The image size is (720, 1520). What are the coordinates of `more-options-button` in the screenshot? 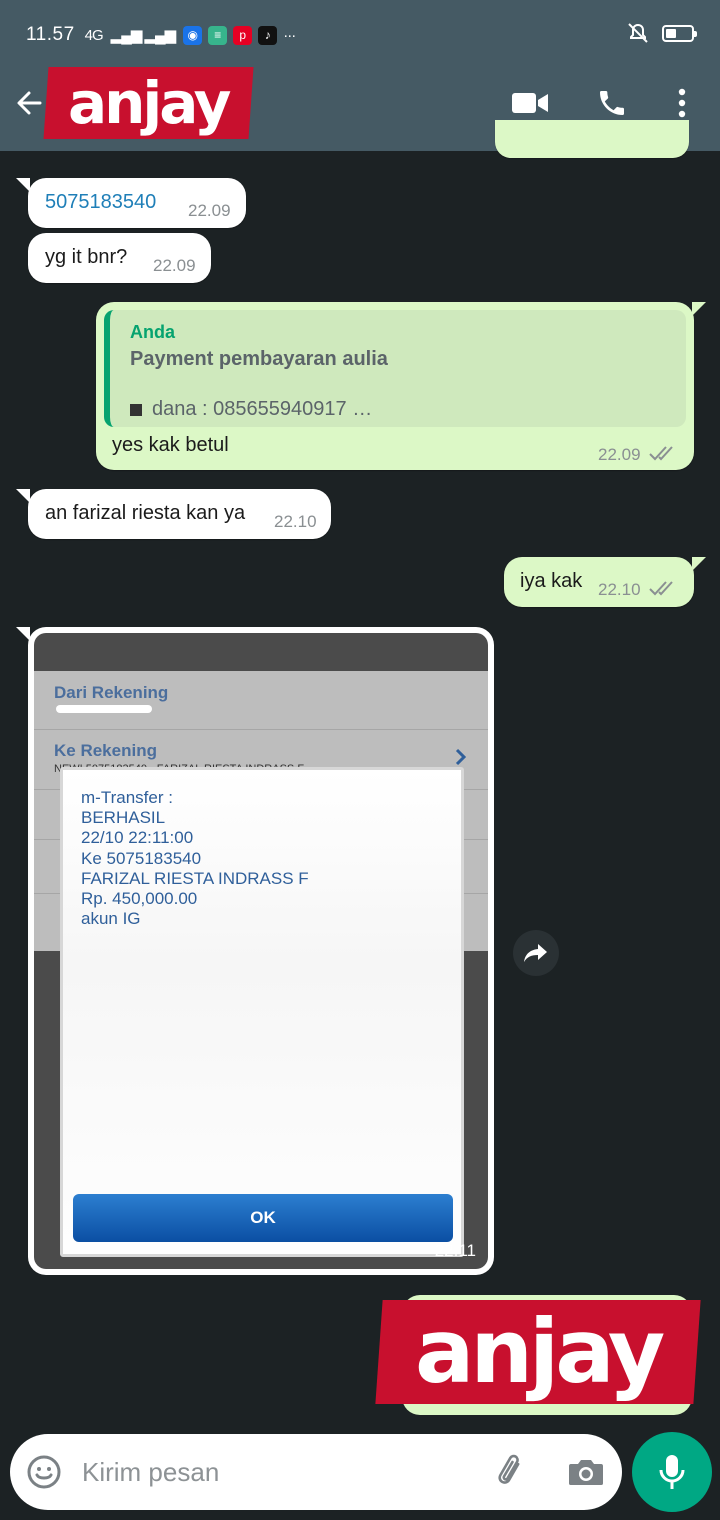 It's located at (682, 103).